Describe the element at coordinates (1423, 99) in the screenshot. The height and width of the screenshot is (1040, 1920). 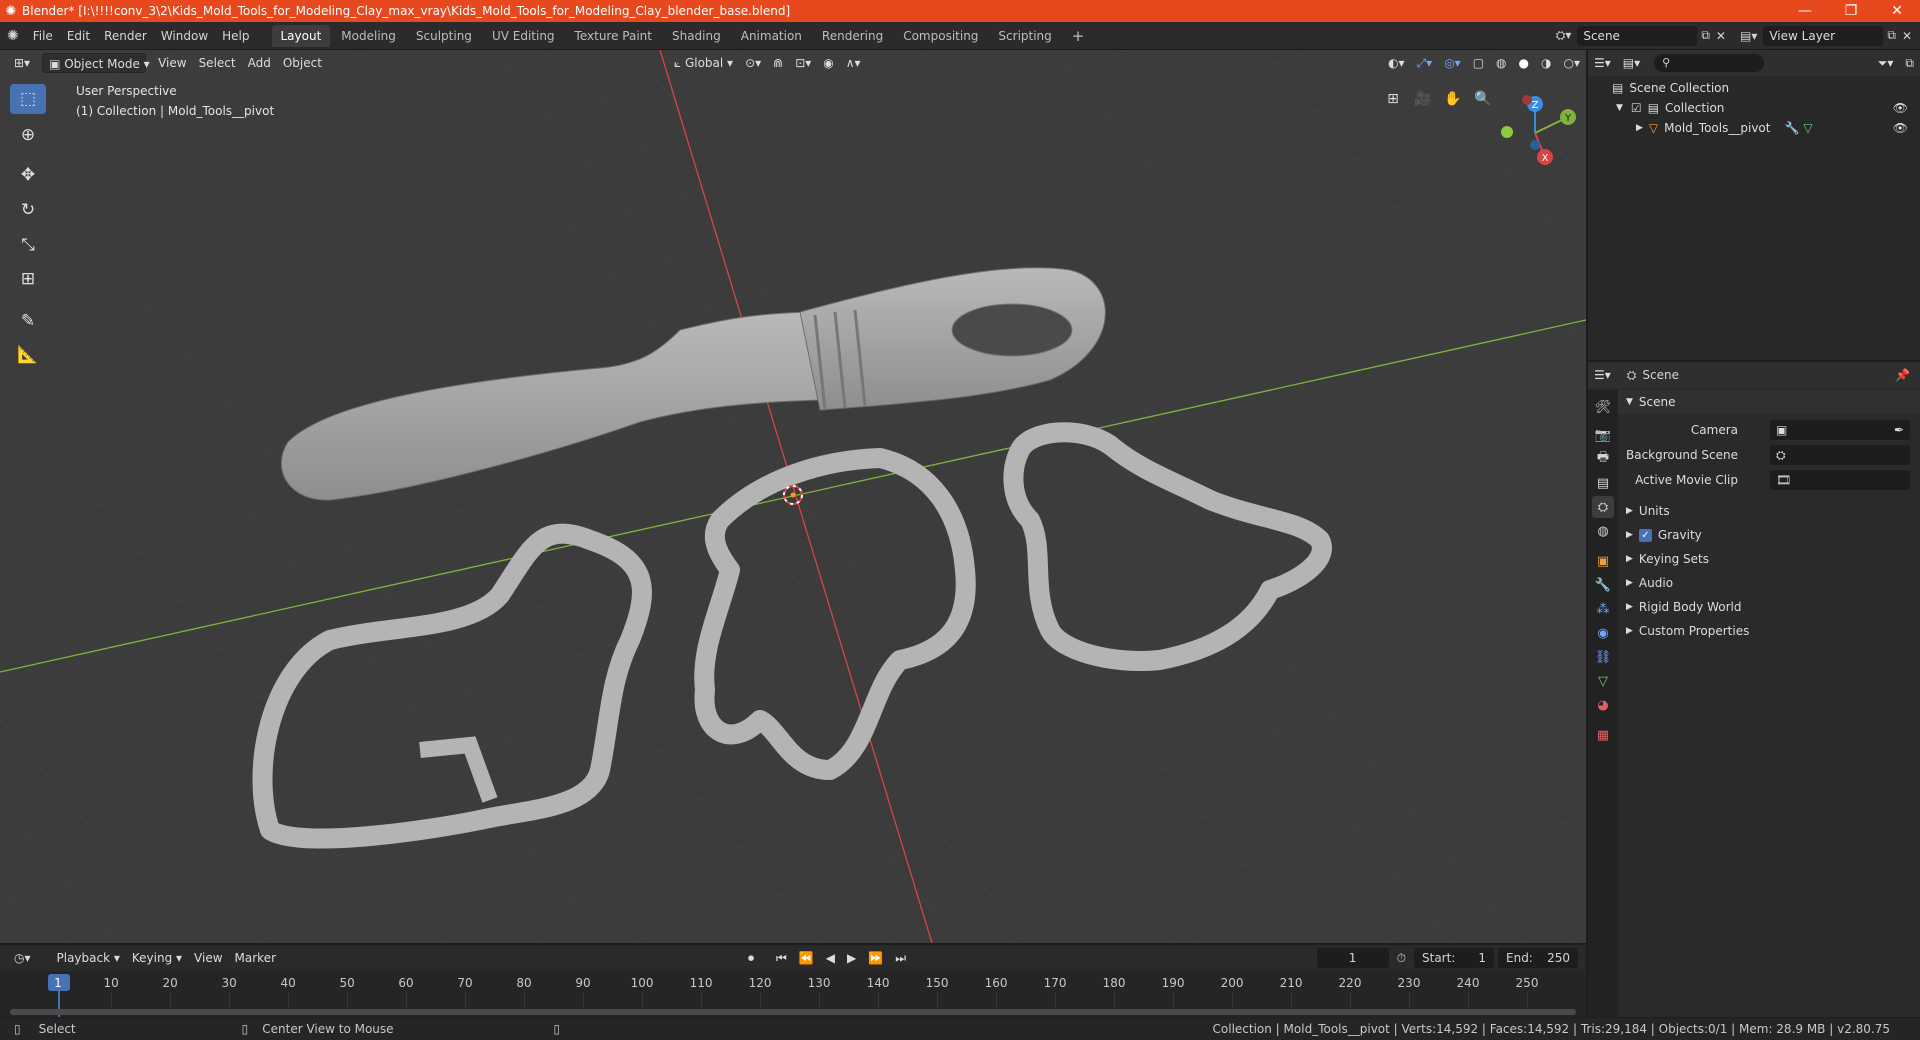
I see `camera-view-icon: 🎥` at that location.